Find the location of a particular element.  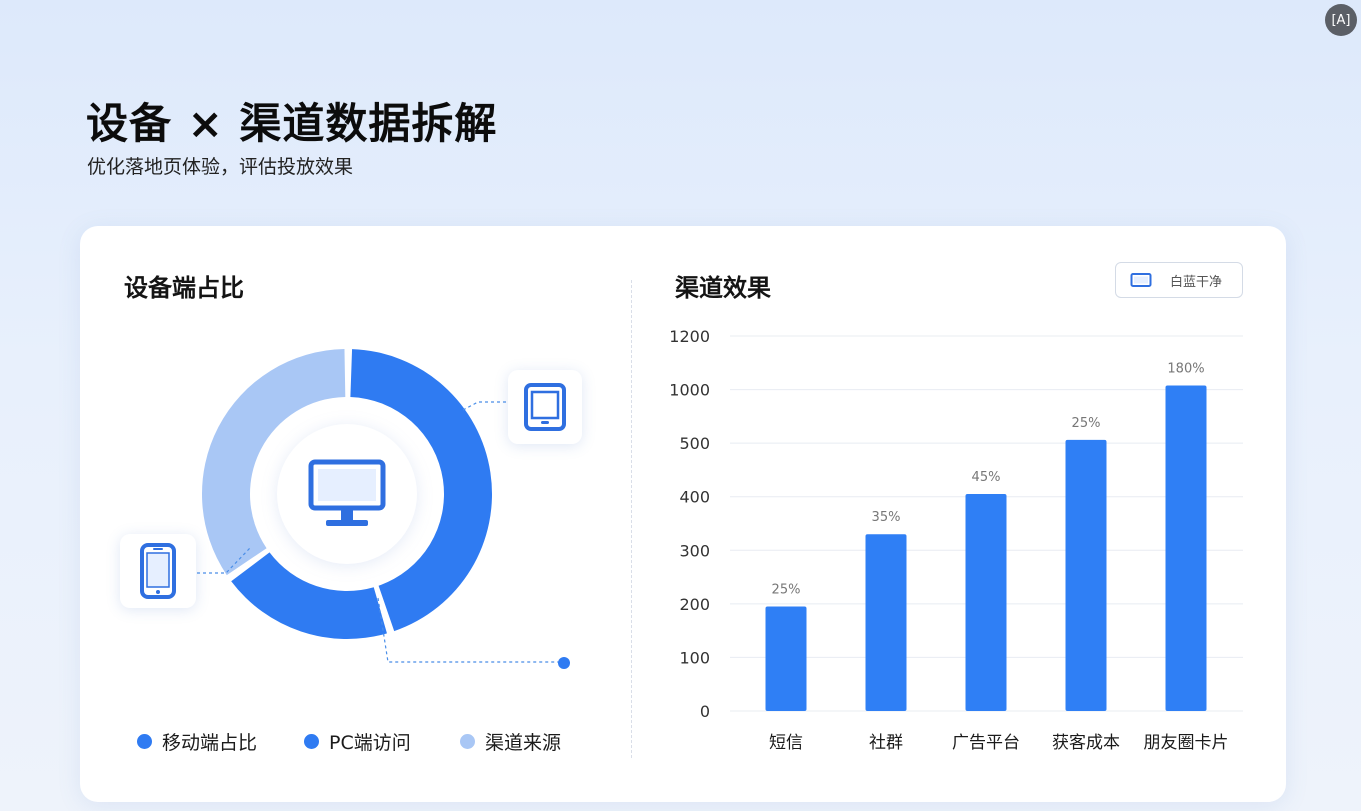

x-tick-label: 社群 is located at coordinates (886, 743).